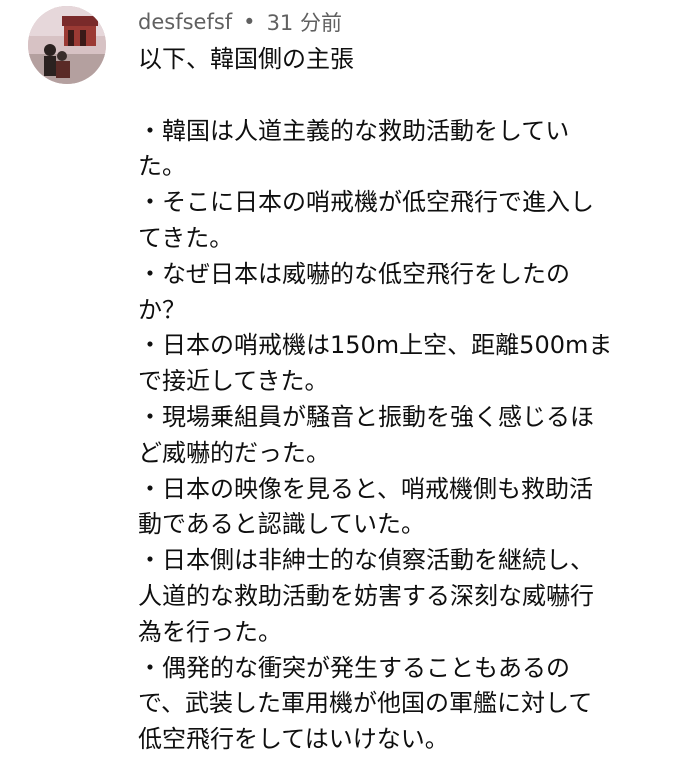  I want to click on avatar-photo-icon, so click(67, 45).